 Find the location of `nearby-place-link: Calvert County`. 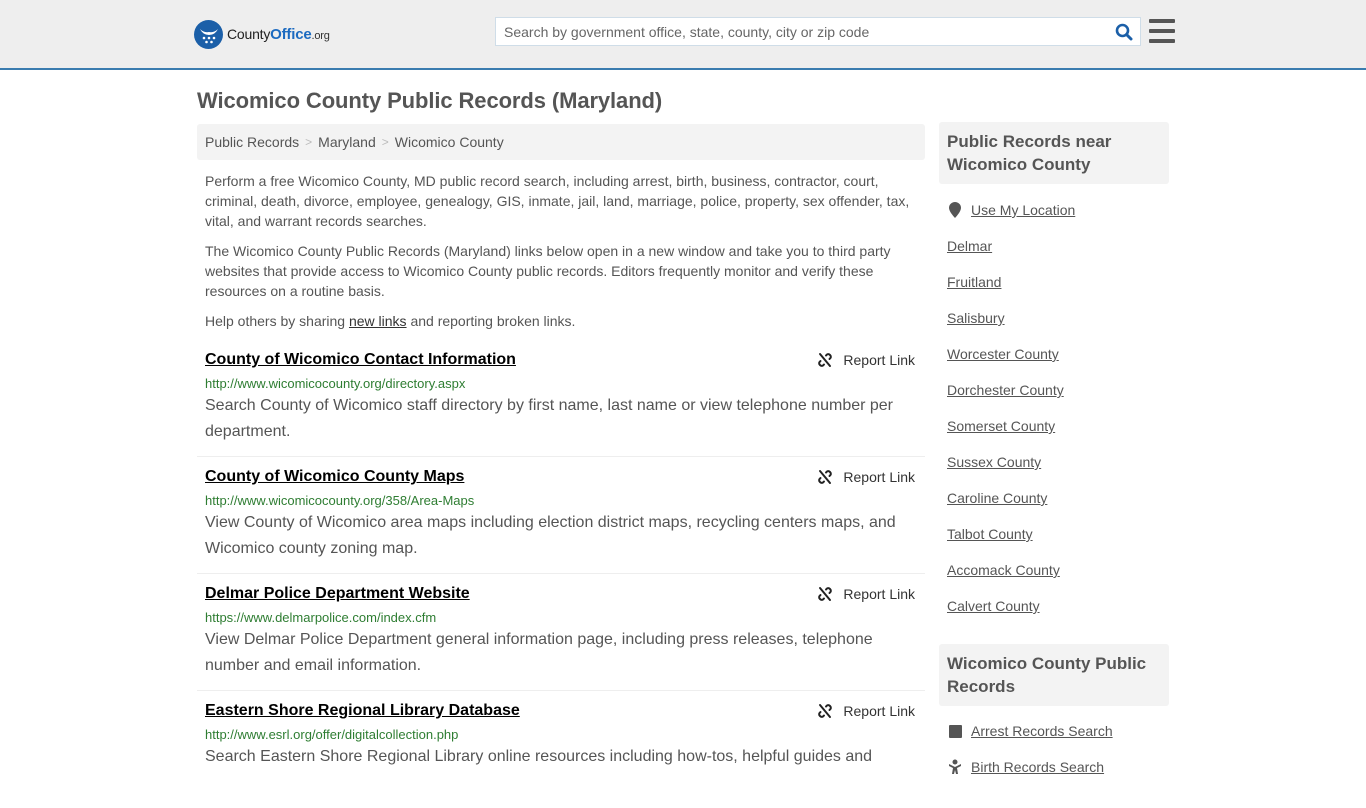

nearby-place-link: Calvert County is located at coordinates (993, 606).